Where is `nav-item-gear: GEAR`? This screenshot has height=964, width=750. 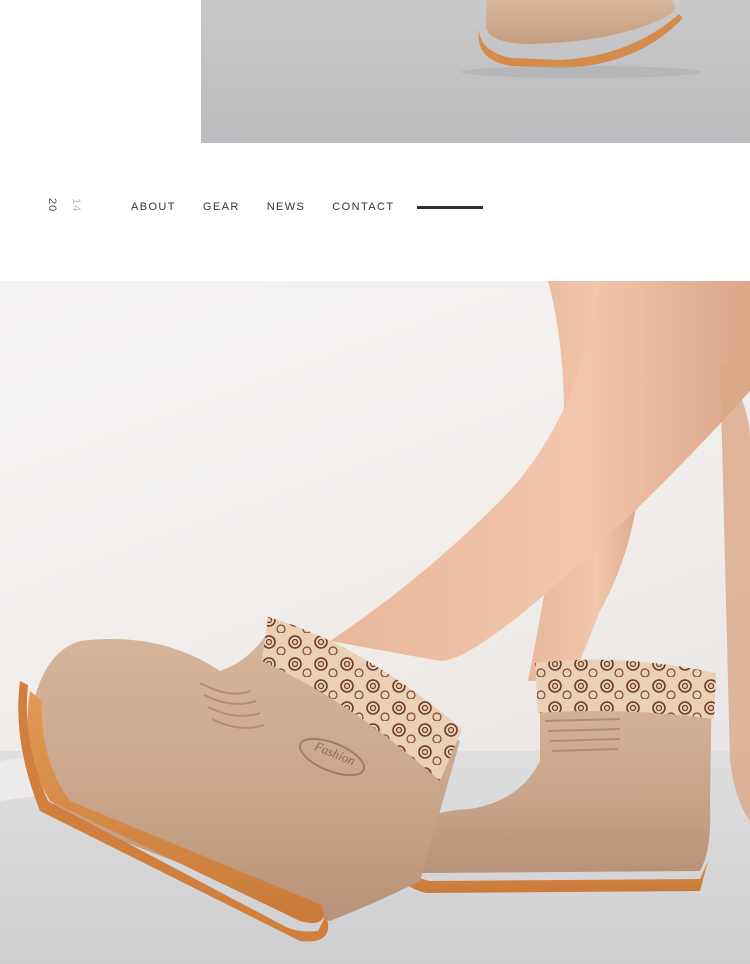 nav-item-gear: GEAR is located at coordinates (221, 207).